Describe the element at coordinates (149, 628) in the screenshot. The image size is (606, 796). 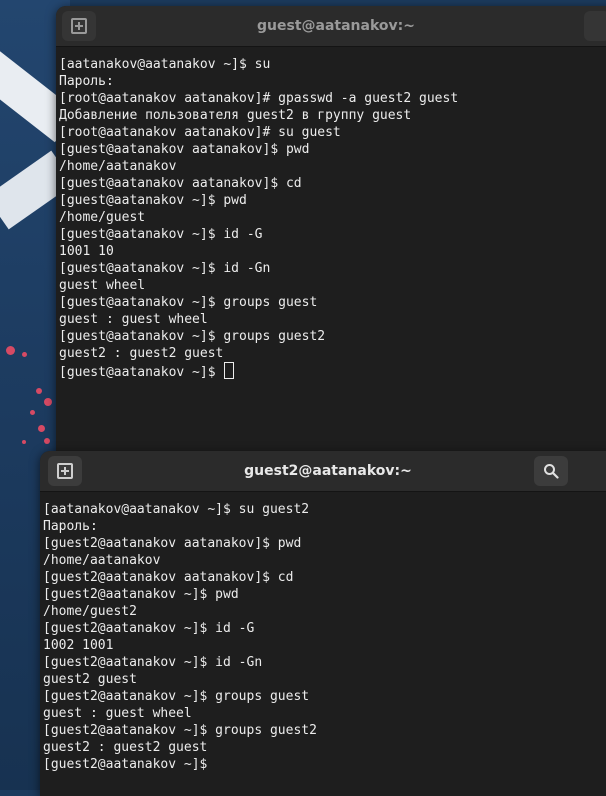
I see `terminal-line: [guest2@aatanakov ~]$ id -G` at that location.